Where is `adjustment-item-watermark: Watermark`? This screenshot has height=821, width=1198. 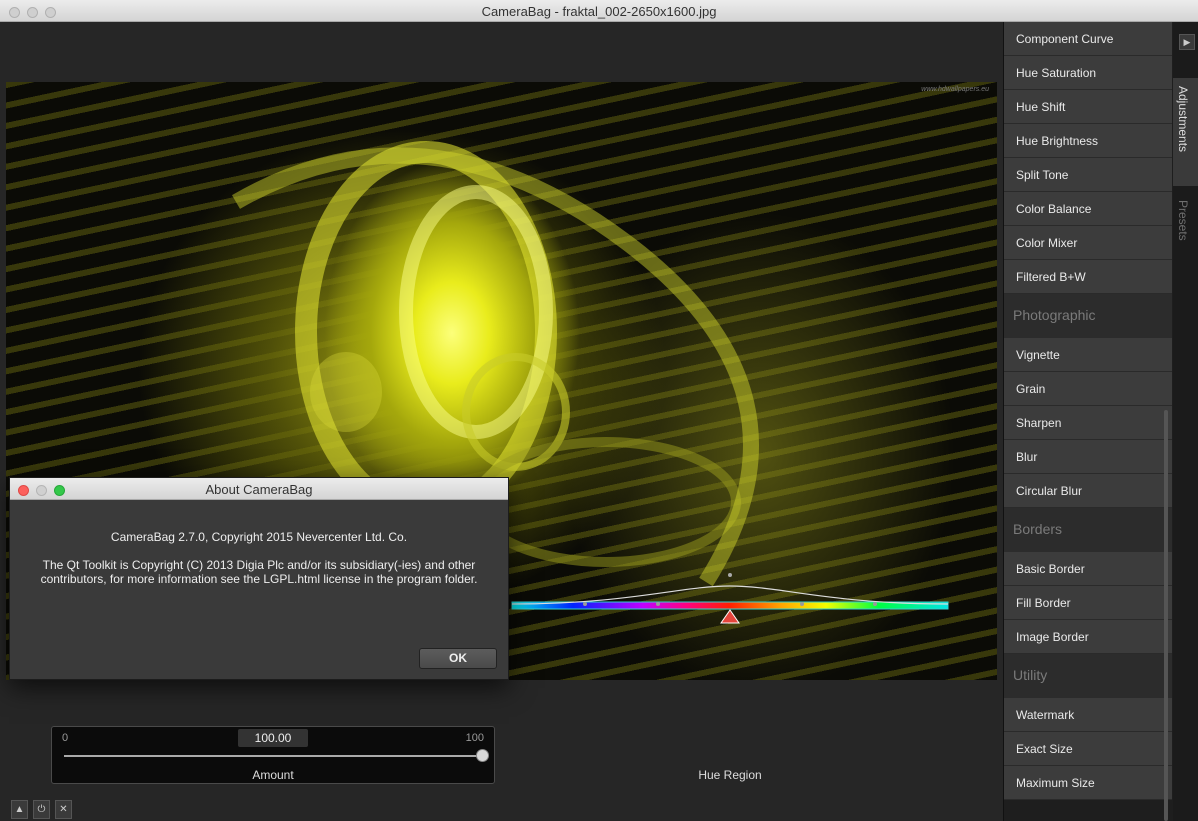 adjustment-item-watermark: Watermark is located at coordinates (1088, 715).